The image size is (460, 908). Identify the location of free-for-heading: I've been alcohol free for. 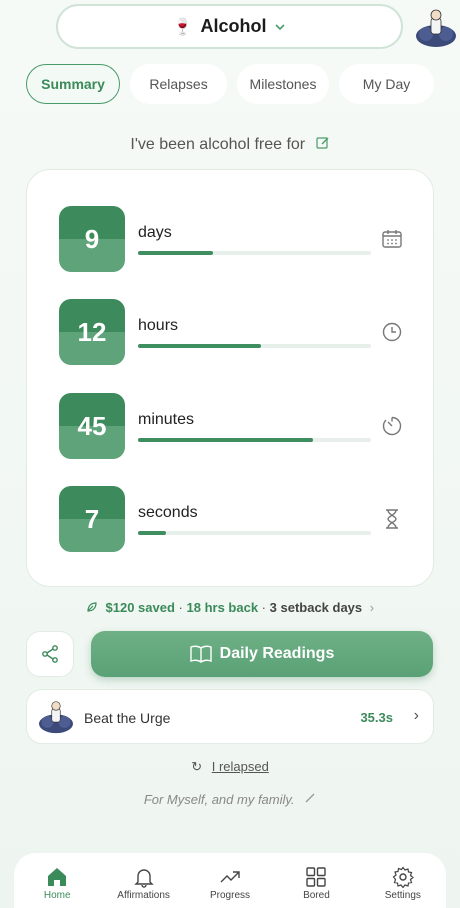
(230, 145).